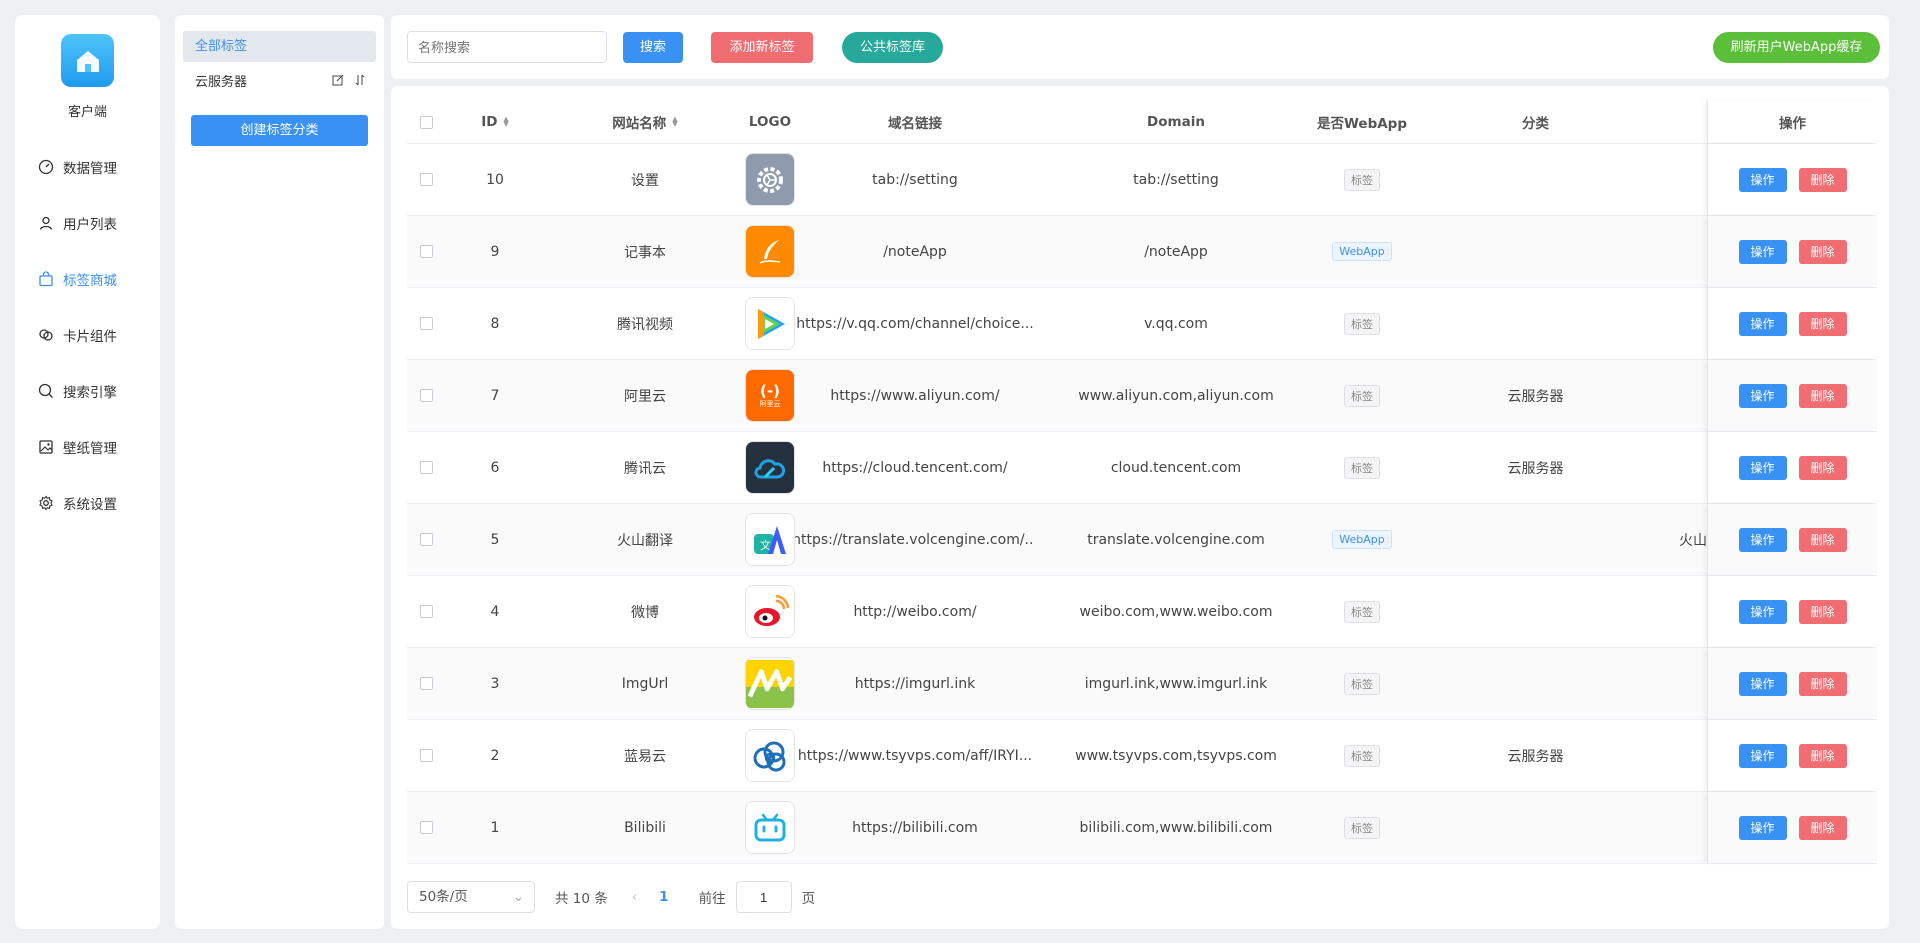 The height and width of the screenshot is (943, 1920). What do you see at coordinates (915, 251) in the screenshot?
I see `cell-url: /noteApp` at bounding box center [915, 251].